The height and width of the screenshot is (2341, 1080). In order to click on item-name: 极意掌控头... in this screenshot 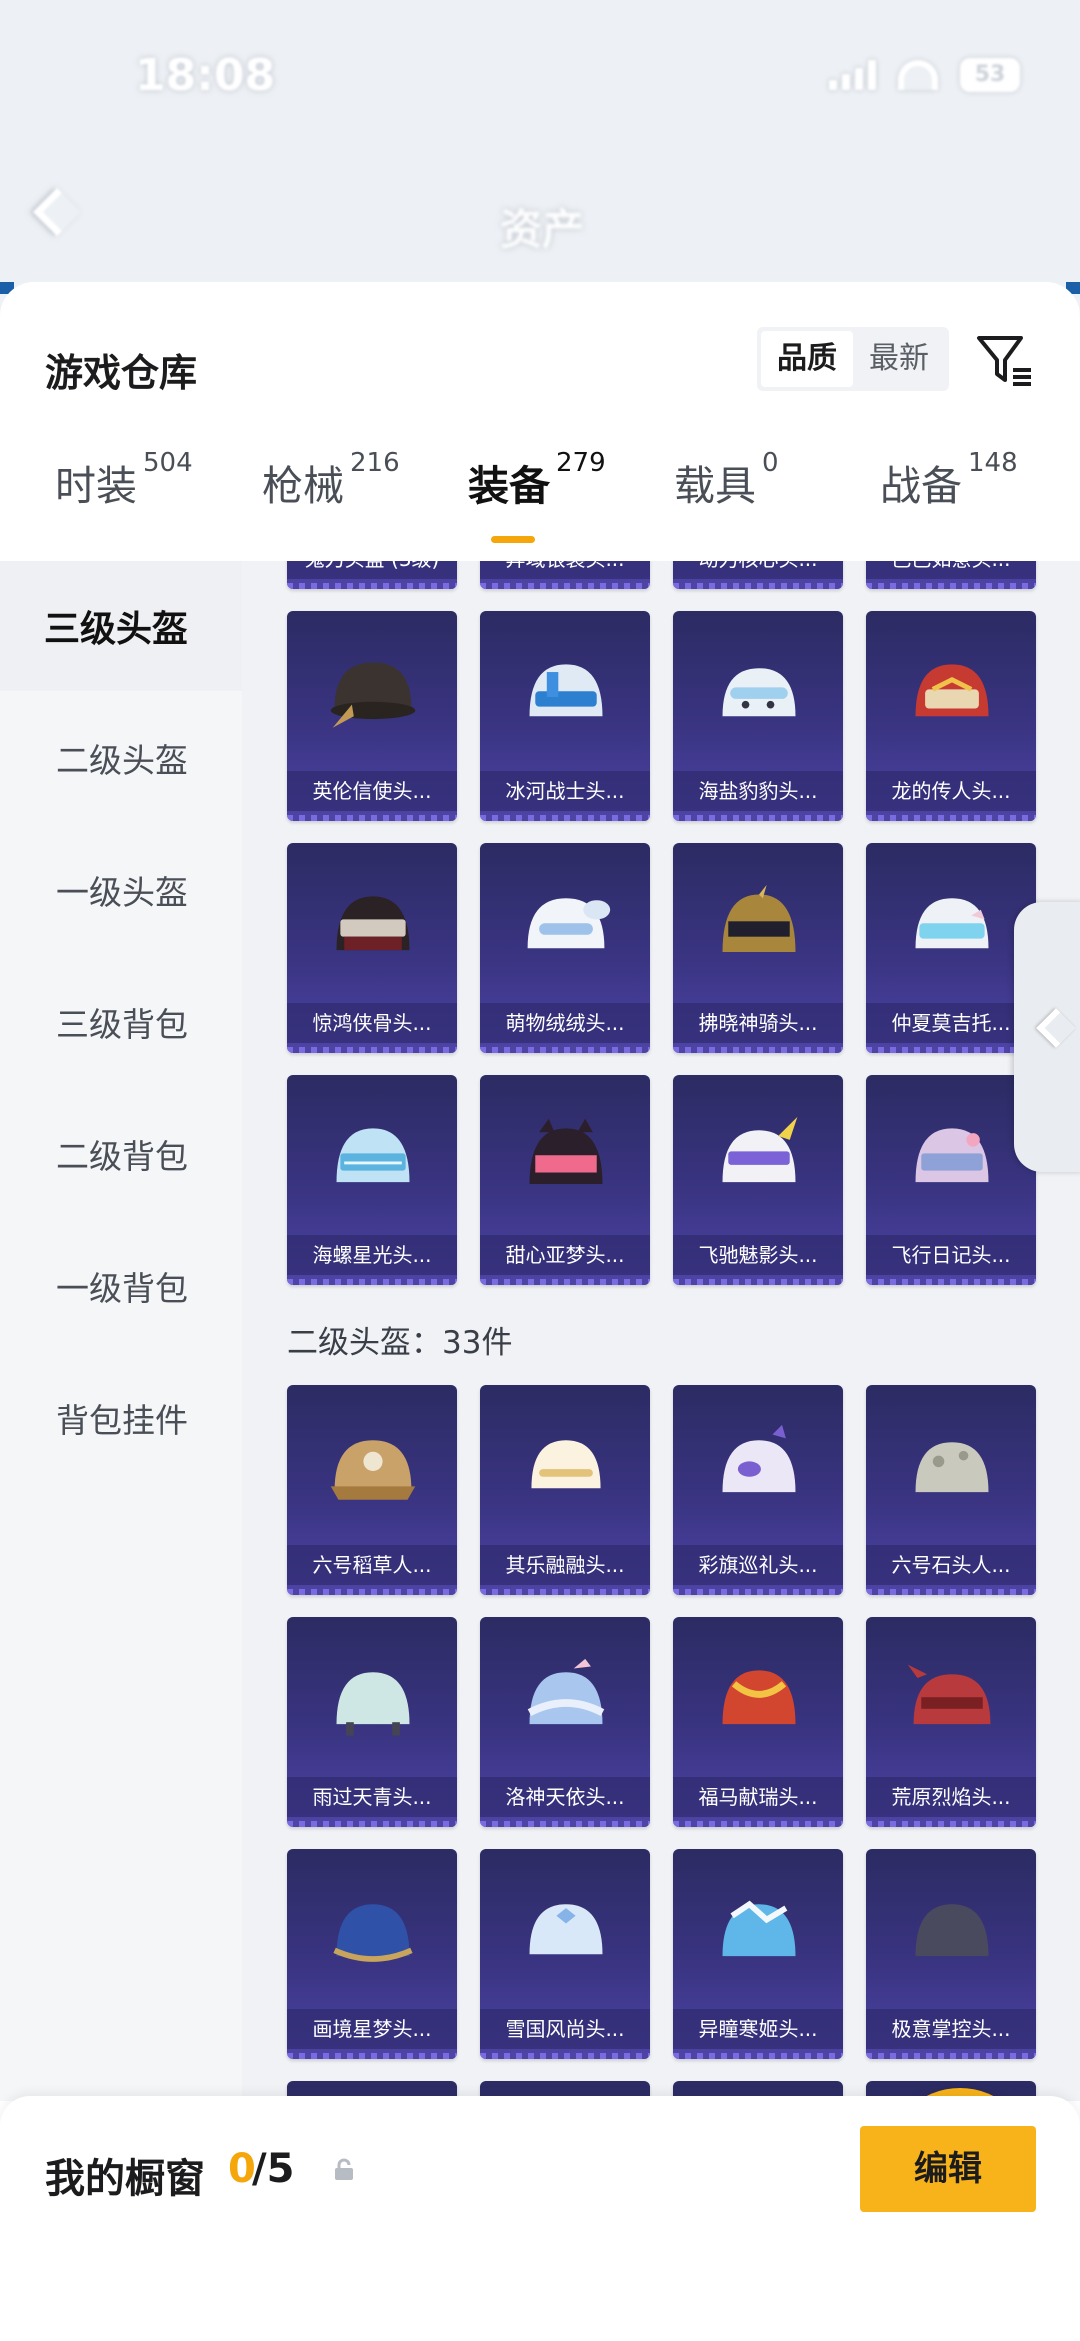, I will do `click(951, 2029)`.